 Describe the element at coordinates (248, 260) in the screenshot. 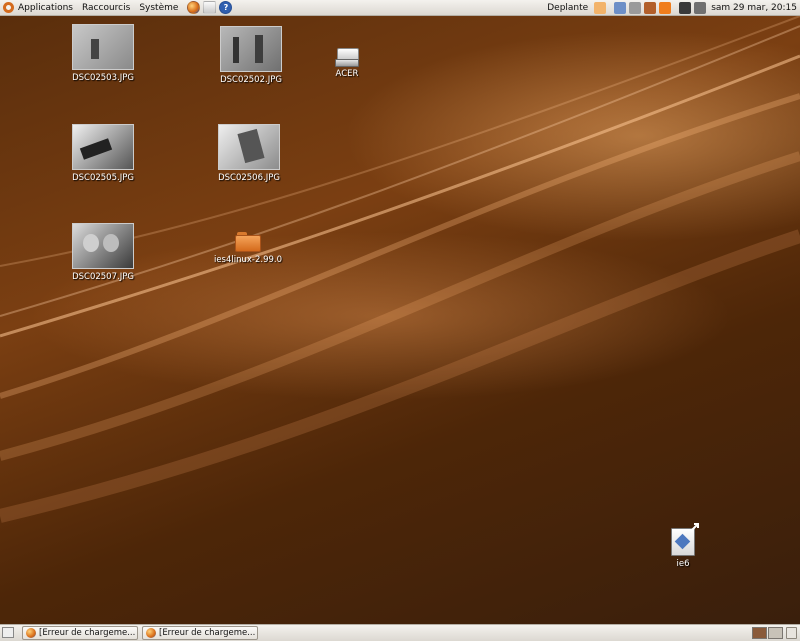

I see `desktop-icon-label: ies4linux-2.99.0` at that location.